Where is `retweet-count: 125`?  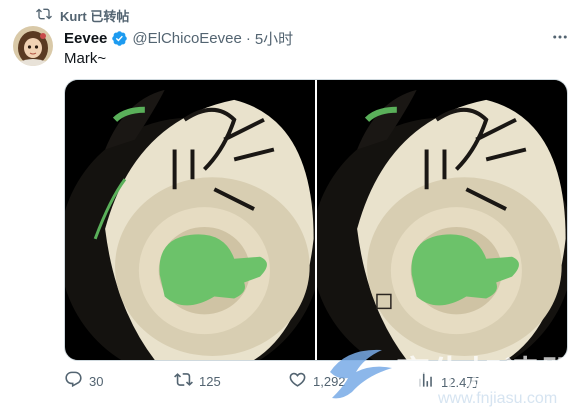 retweet-count: 125 is located at coordinates (210, 381).